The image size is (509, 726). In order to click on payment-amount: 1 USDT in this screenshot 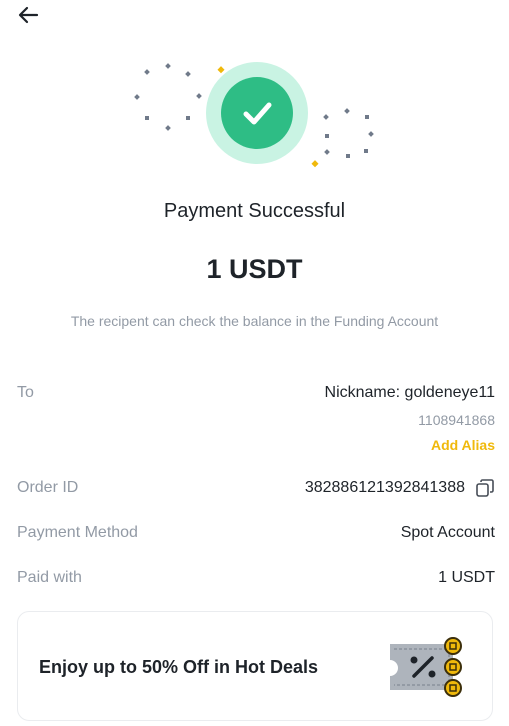, I will do `click(254, 269)`.